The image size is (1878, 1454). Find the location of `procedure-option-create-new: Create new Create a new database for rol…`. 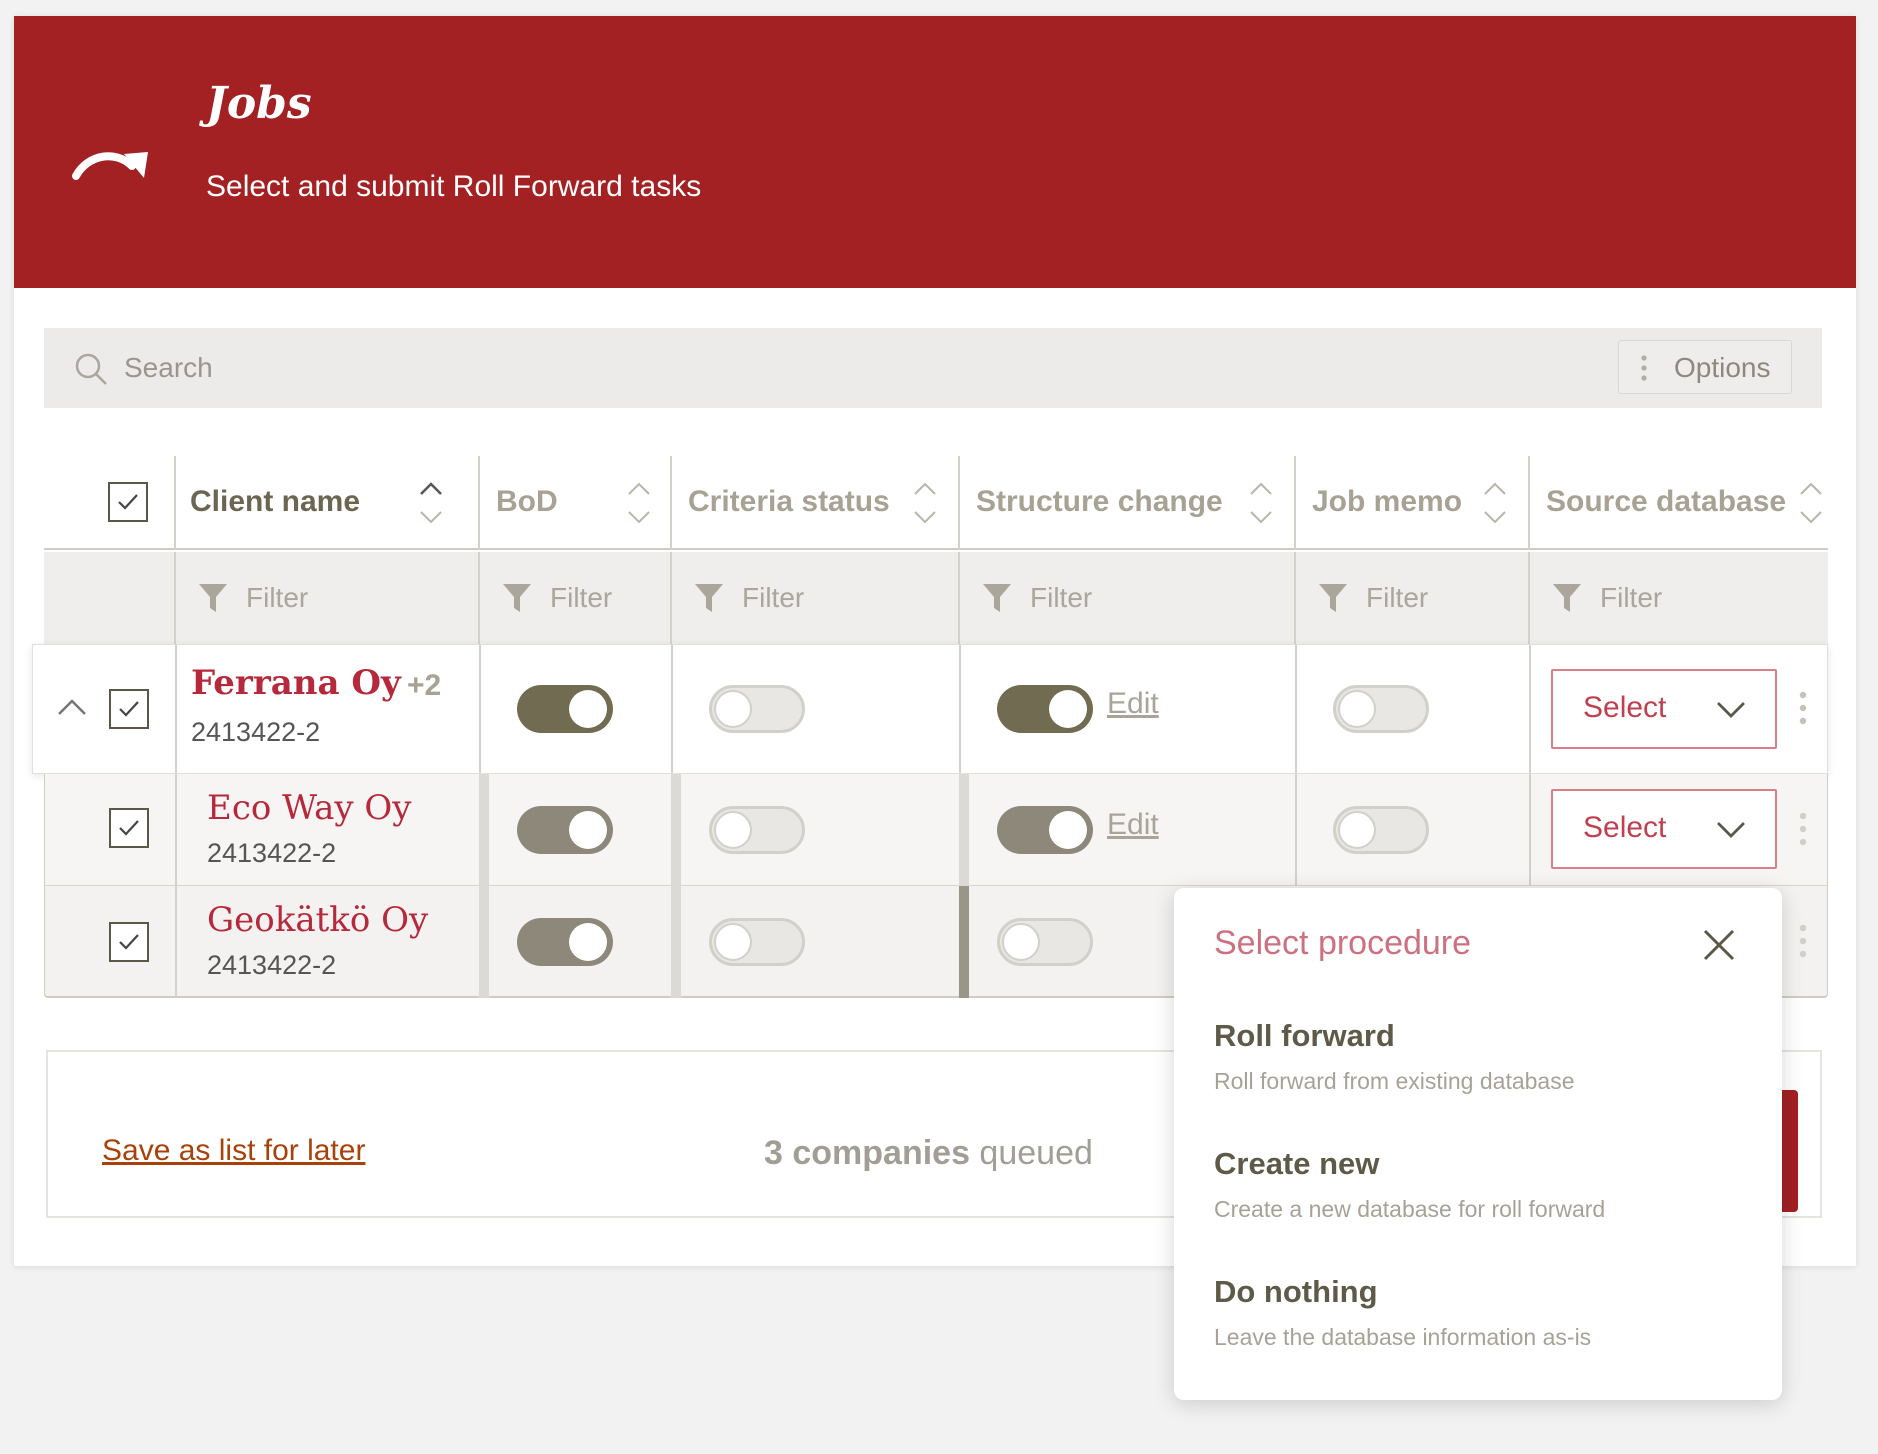

procedure-option-create-new: Create new Create a new database for rol… is located at coordinates (1474, 1194).